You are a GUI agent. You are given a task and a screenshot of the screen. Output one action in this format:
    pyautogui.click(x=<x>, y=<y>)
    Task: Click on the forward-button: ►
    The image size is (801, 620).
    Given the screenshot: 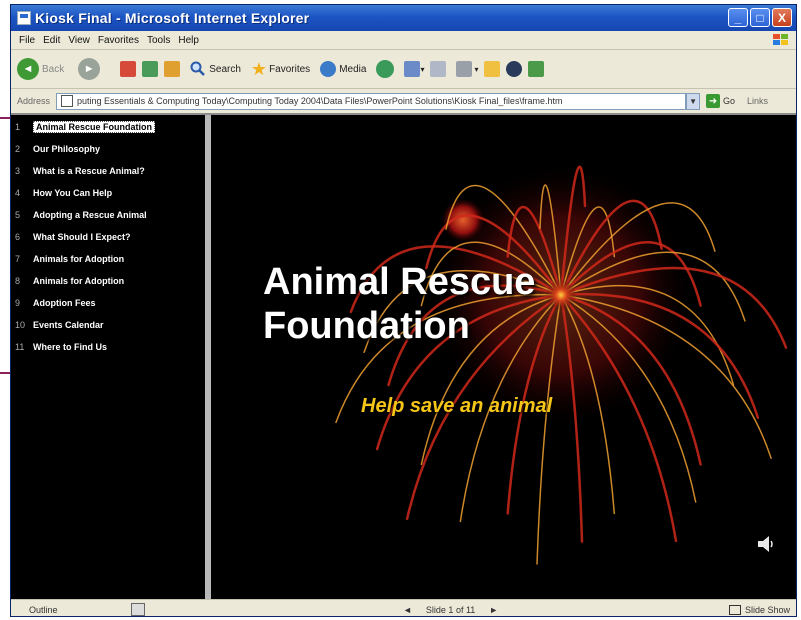 What is the action you would take?
    pyautogui.click(x=89, y=69)
    